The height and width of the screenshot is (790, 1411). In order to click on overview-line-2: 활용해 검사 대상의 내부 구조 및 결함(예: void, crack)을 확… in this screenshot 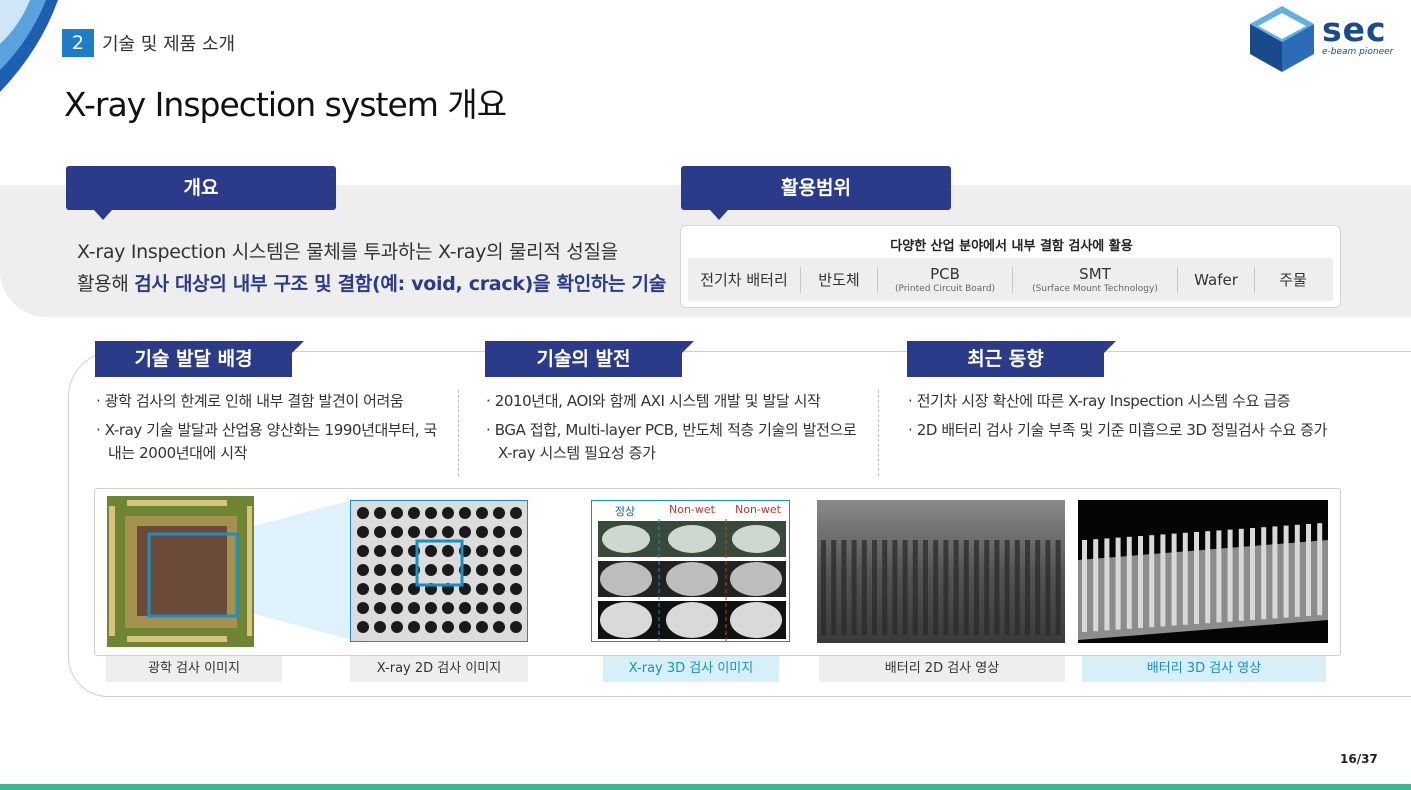, I will do `click(371, 284)`.